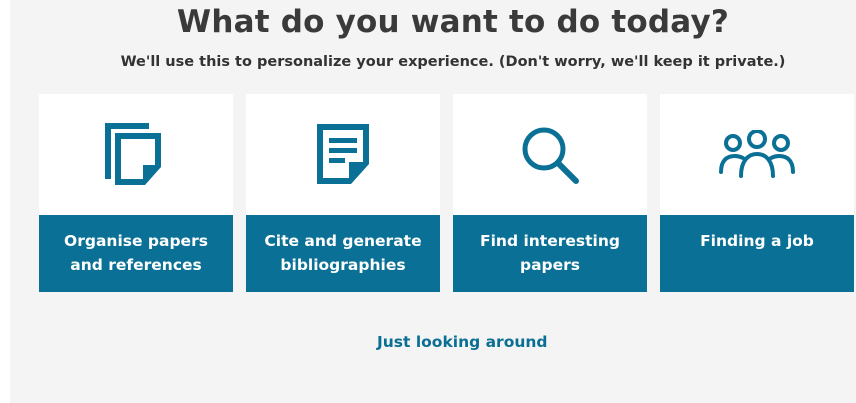 This screenshot has width=856, height=403. What do you see at coordinates (133, 153) in the screenshot?
I see `documents-stack-icon` at bounding box center [133, 153].